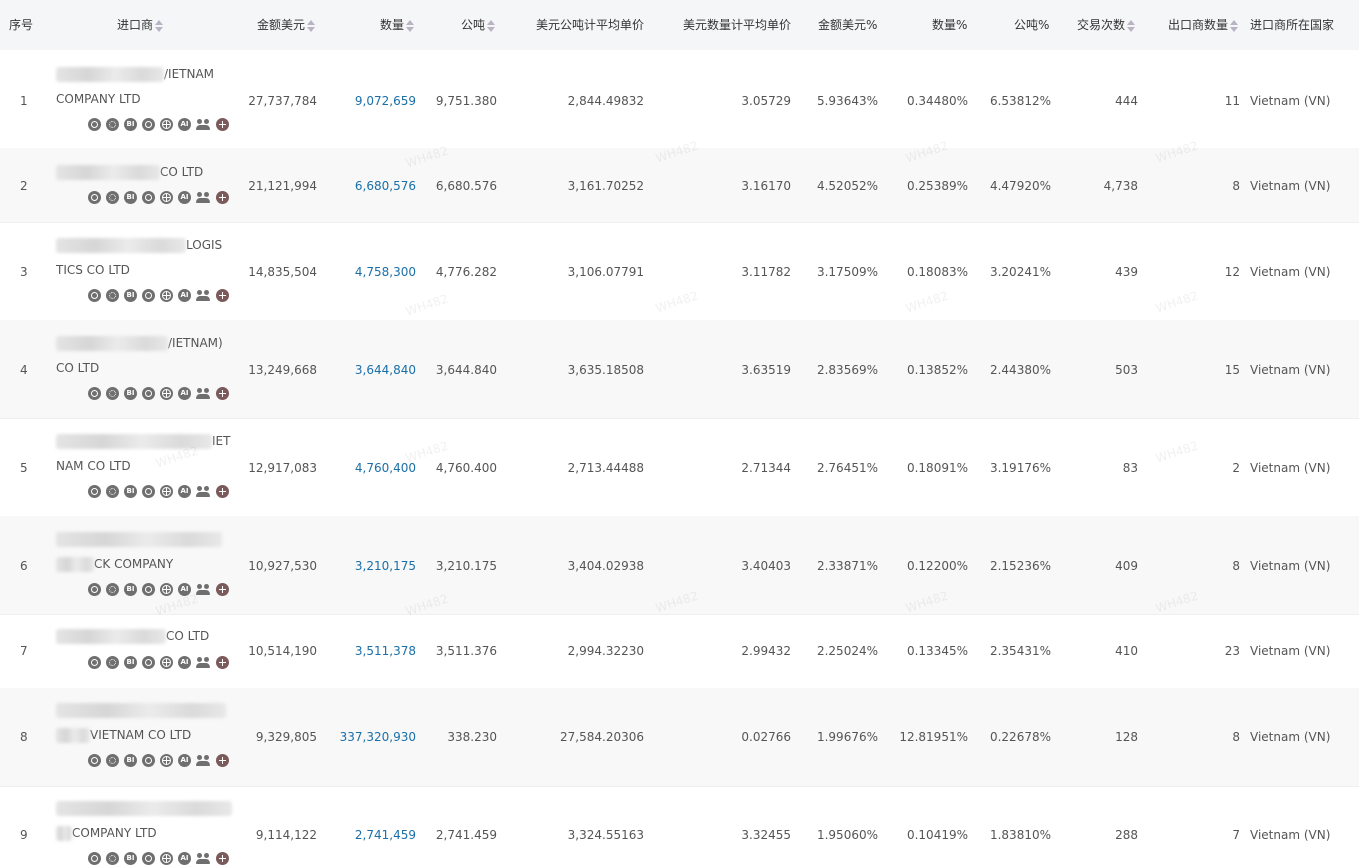  What do you see at coordinates (143, 441) in the screenshot?
I see `importer-name-line1: IET` at bounding box center [143, 441].